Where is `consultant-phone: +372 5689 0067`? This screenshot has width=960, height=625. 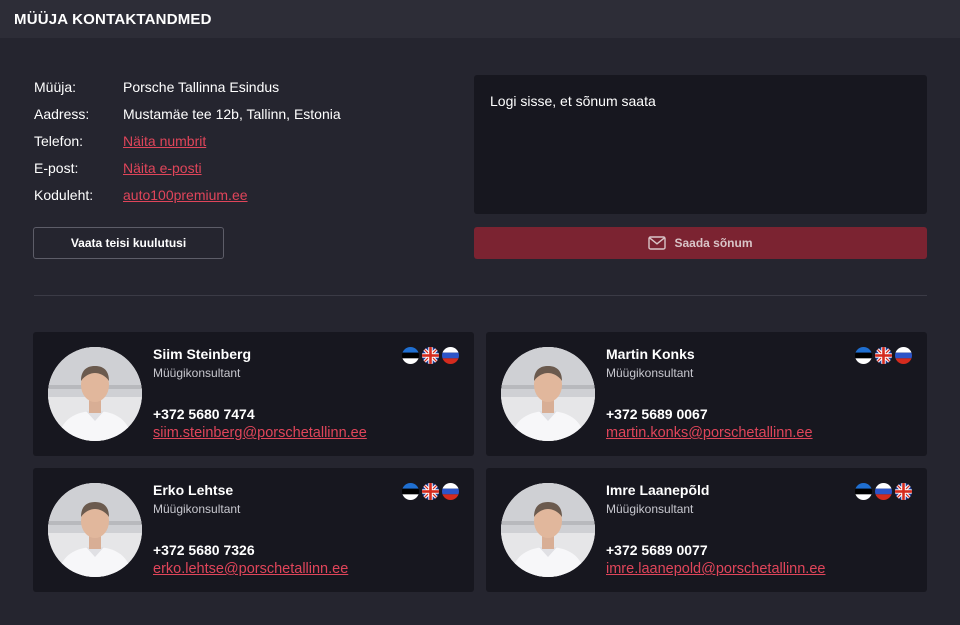 consultant-phone: +372 5689 0067 is located at coordinates (657, 414).